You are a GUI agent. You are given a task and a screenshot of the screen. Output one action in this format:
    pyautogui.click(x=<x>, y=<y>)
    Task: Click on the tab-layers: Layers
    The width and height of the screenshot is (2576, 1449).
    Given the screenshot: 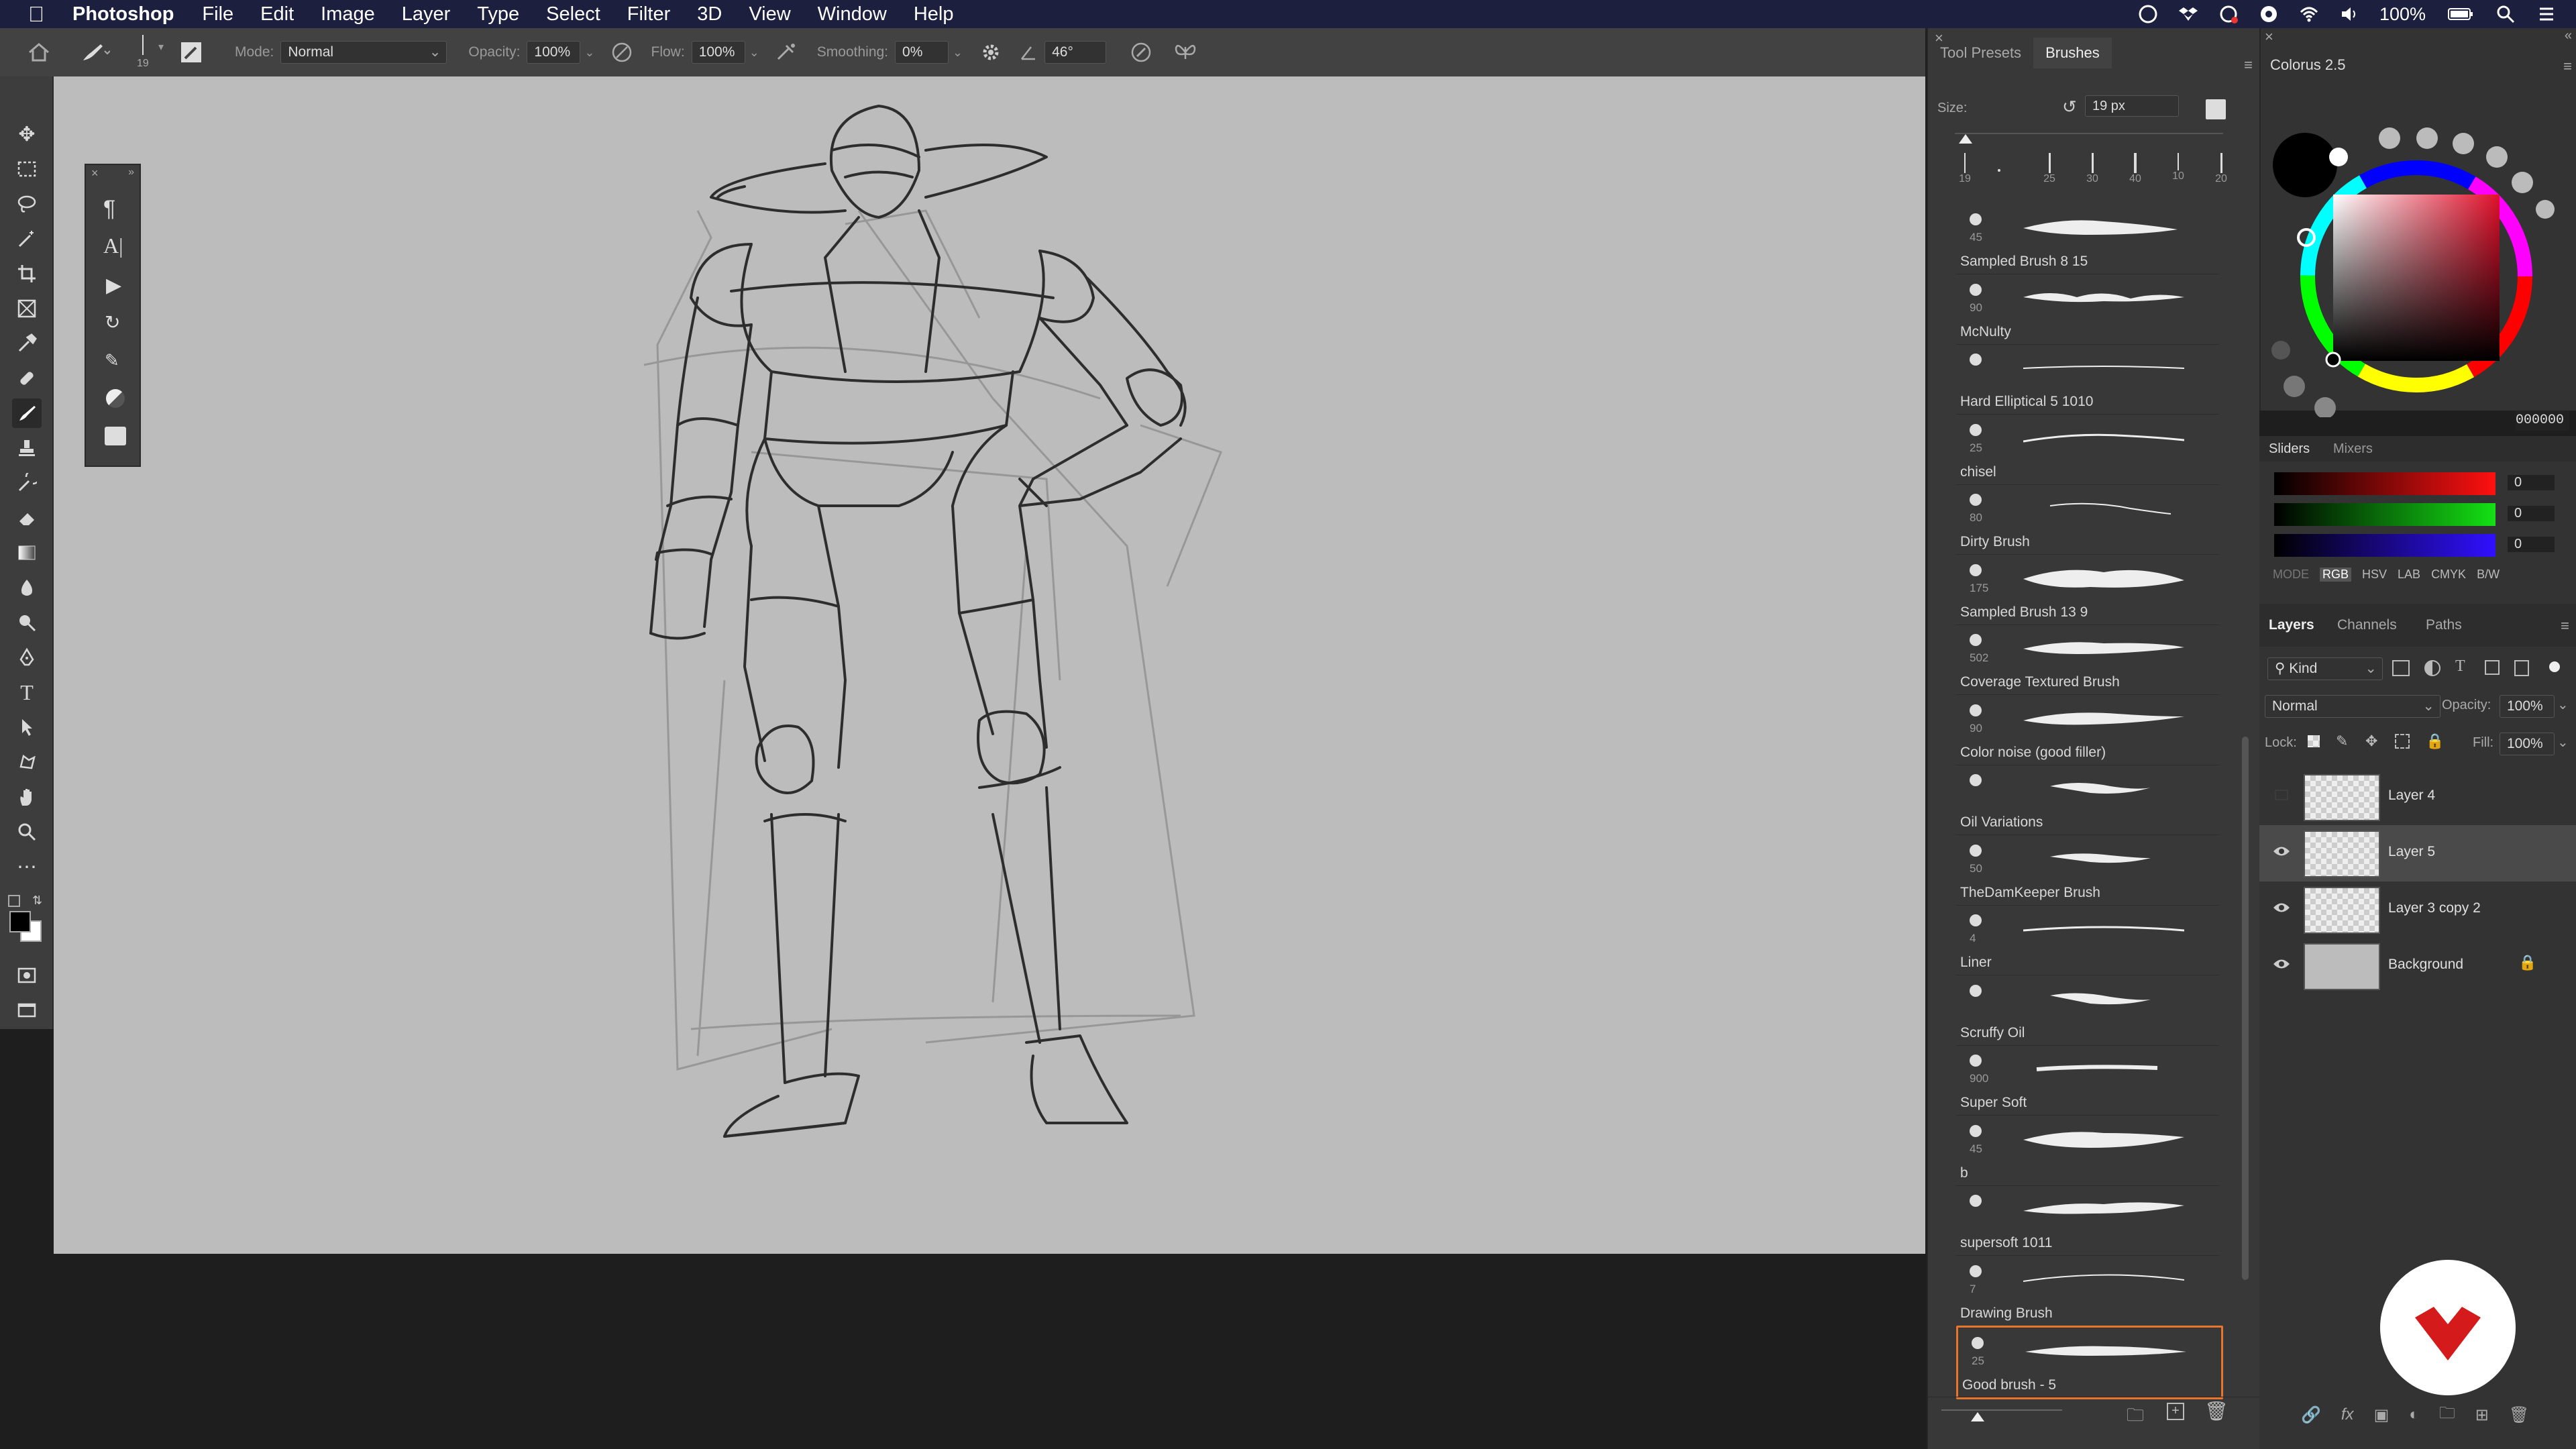 What is the action you would take?
    pyautogui.click(x=2291, y=625)
    